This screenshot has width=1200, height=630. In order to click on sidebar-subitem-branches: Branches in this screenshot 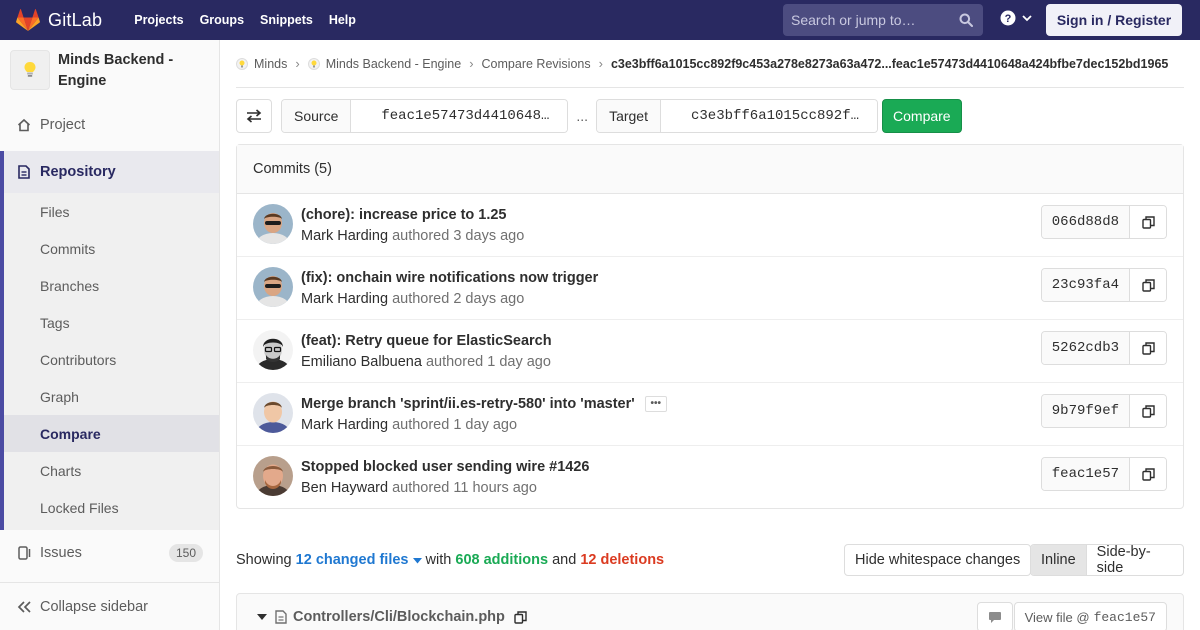, I will do `click(111, 285)`.